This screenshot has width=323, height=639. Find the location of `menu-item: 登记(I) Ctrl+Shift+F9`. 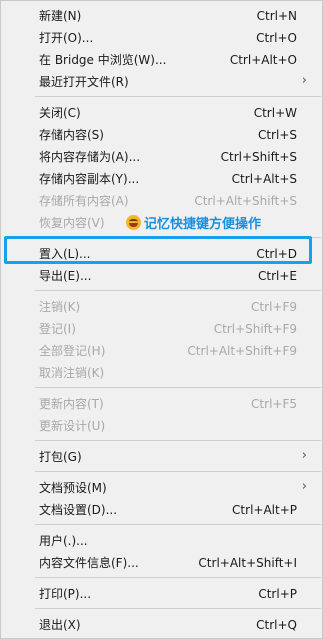

menu-item: 登记(I) Ctrl+Shift+F9 is located at coordinates (161, 329).